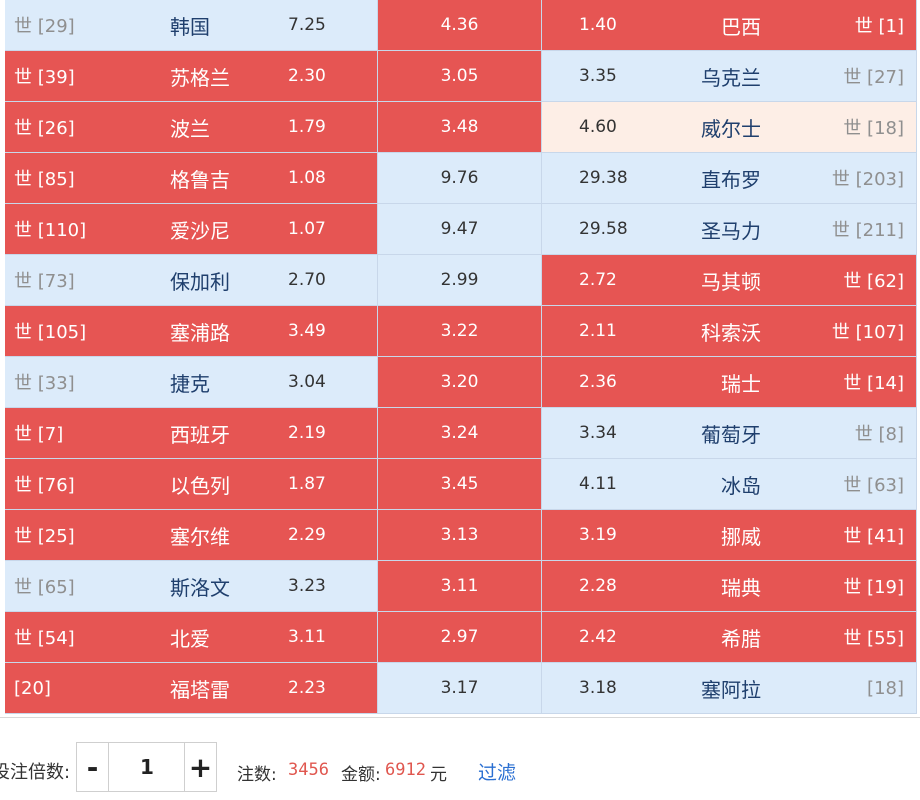 Image resolution: width=920 pixels, height=800 pixels. Describe the element at coordinates (867, 332) in the screenshot. I see `away-rank: 世 [107]` at that location.